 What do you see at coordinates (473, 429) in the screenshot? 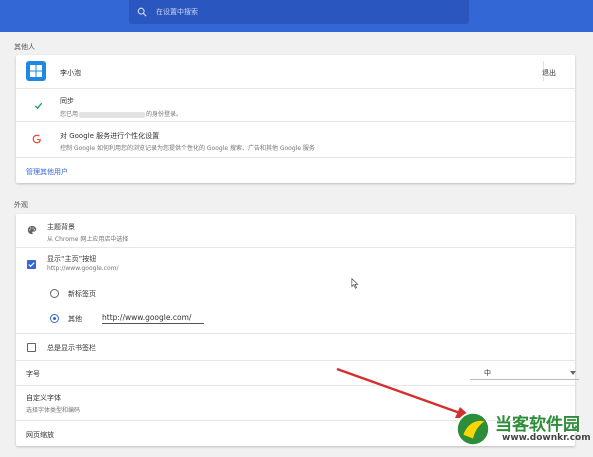
I see `watermark-logo-icon` at bounding box center [473, 429].